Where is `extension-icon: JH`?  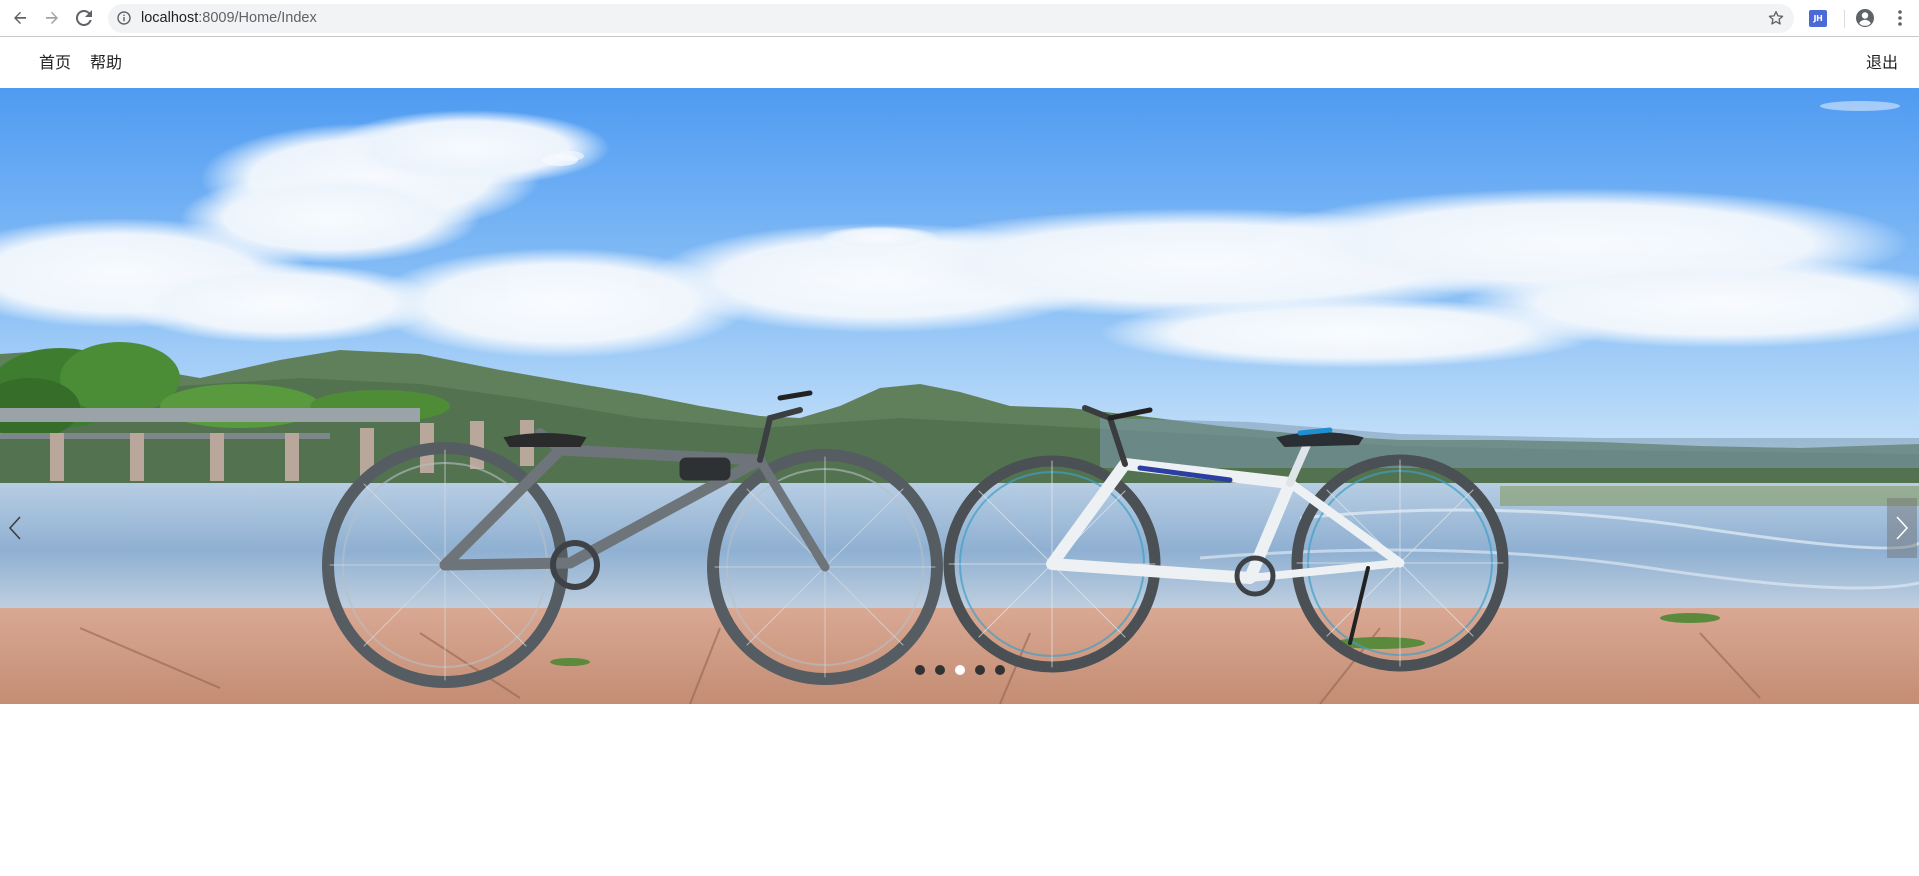
extension-icon: JH is located at coordinates (1818, 18).